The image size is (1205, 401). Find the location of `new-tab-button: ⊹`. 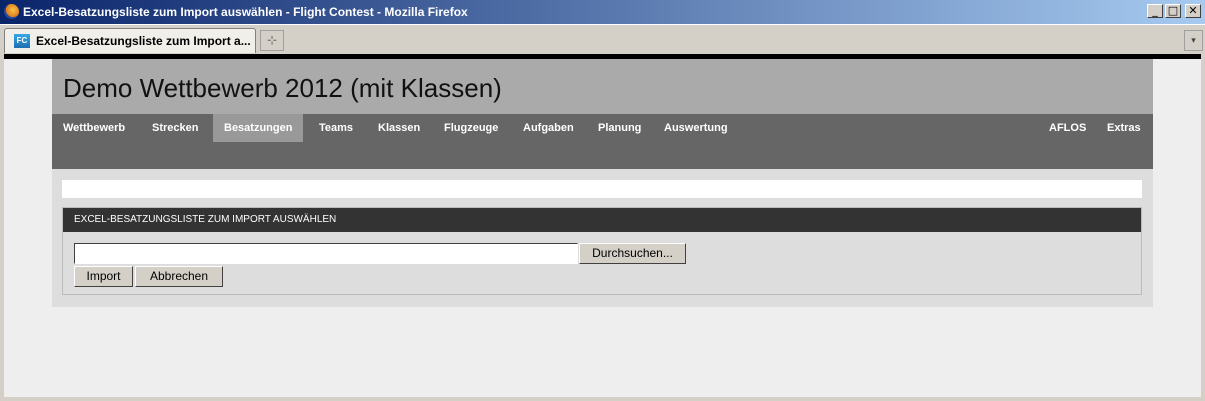

new-tab-button: ⊹ is located at coordinates (272, 40).